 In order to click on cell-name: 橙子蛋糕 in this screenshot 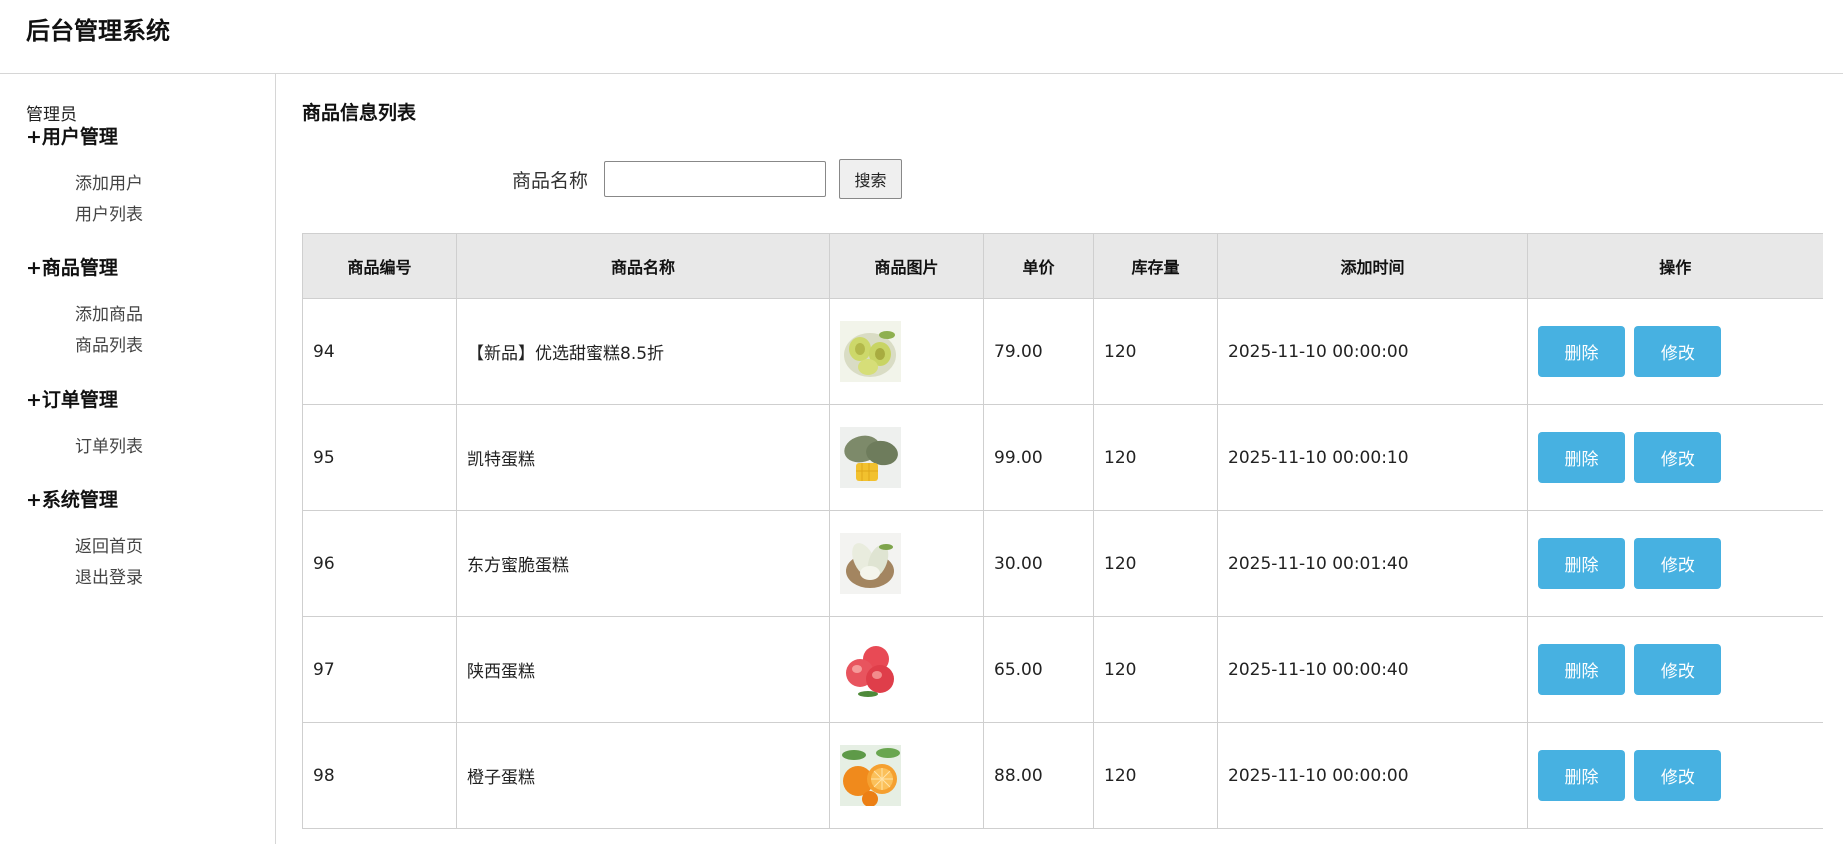, I will do `click(643, 775)`.